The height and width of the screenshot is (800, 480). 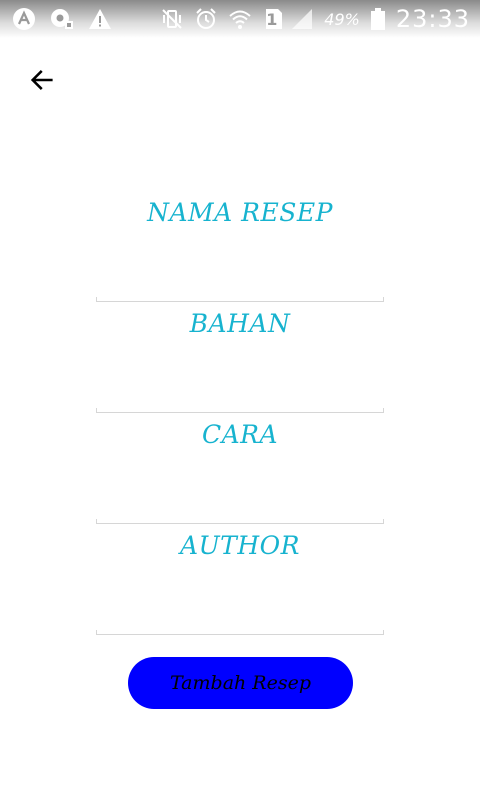 I want to click on status-bar-left, so click(x=62, y=19).